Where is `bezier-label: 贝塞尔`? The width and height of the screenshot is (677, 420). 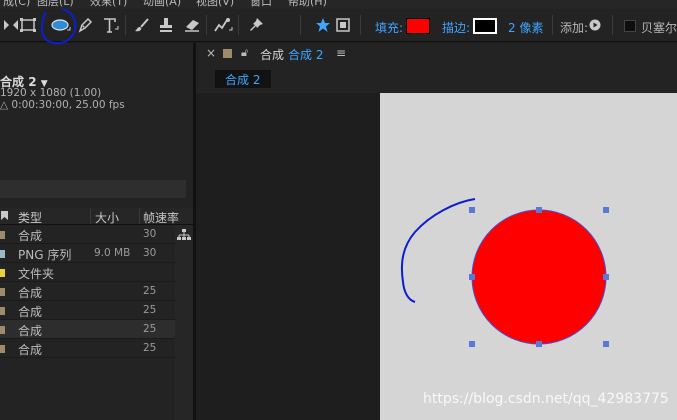 bezier-label: 贝塞尔 is located at coordinates (659, 28).